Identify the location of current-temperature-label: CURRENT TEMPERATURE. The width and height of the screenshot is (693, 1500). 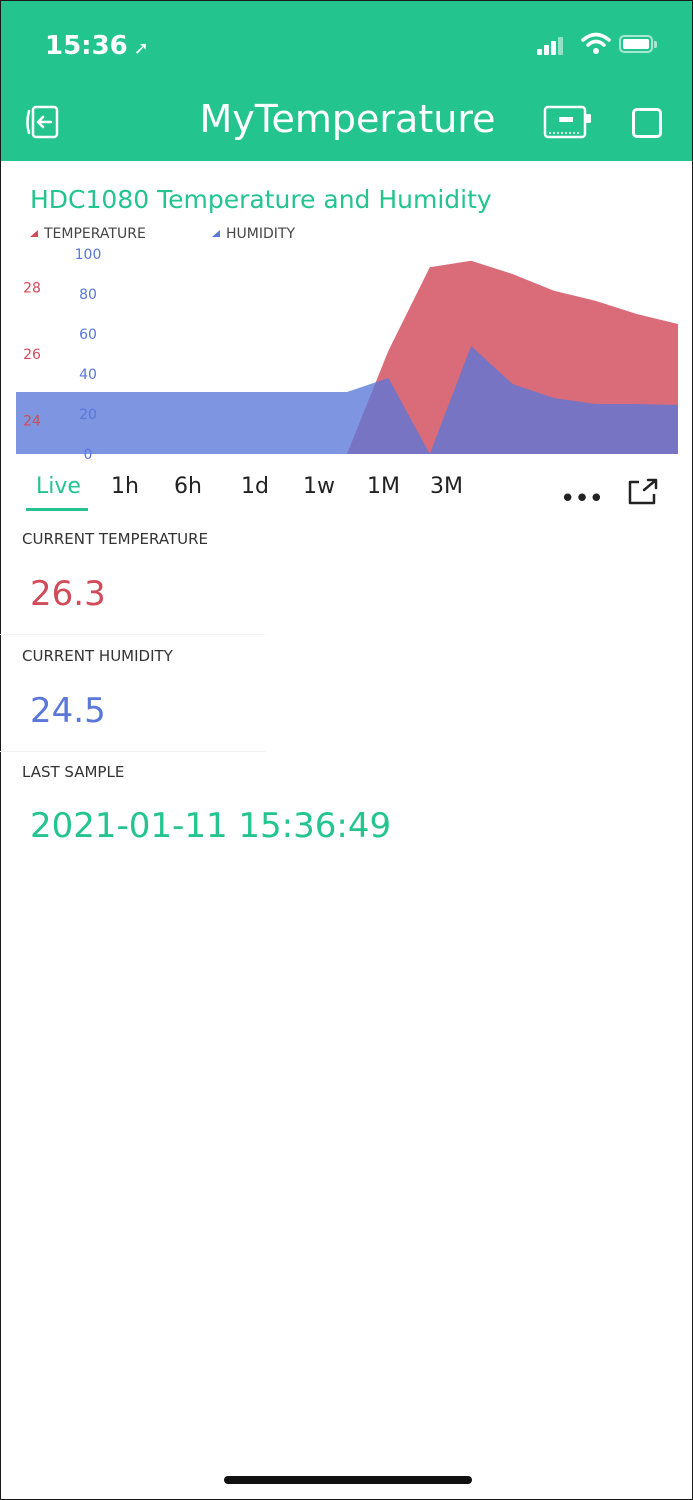
(115, 539).